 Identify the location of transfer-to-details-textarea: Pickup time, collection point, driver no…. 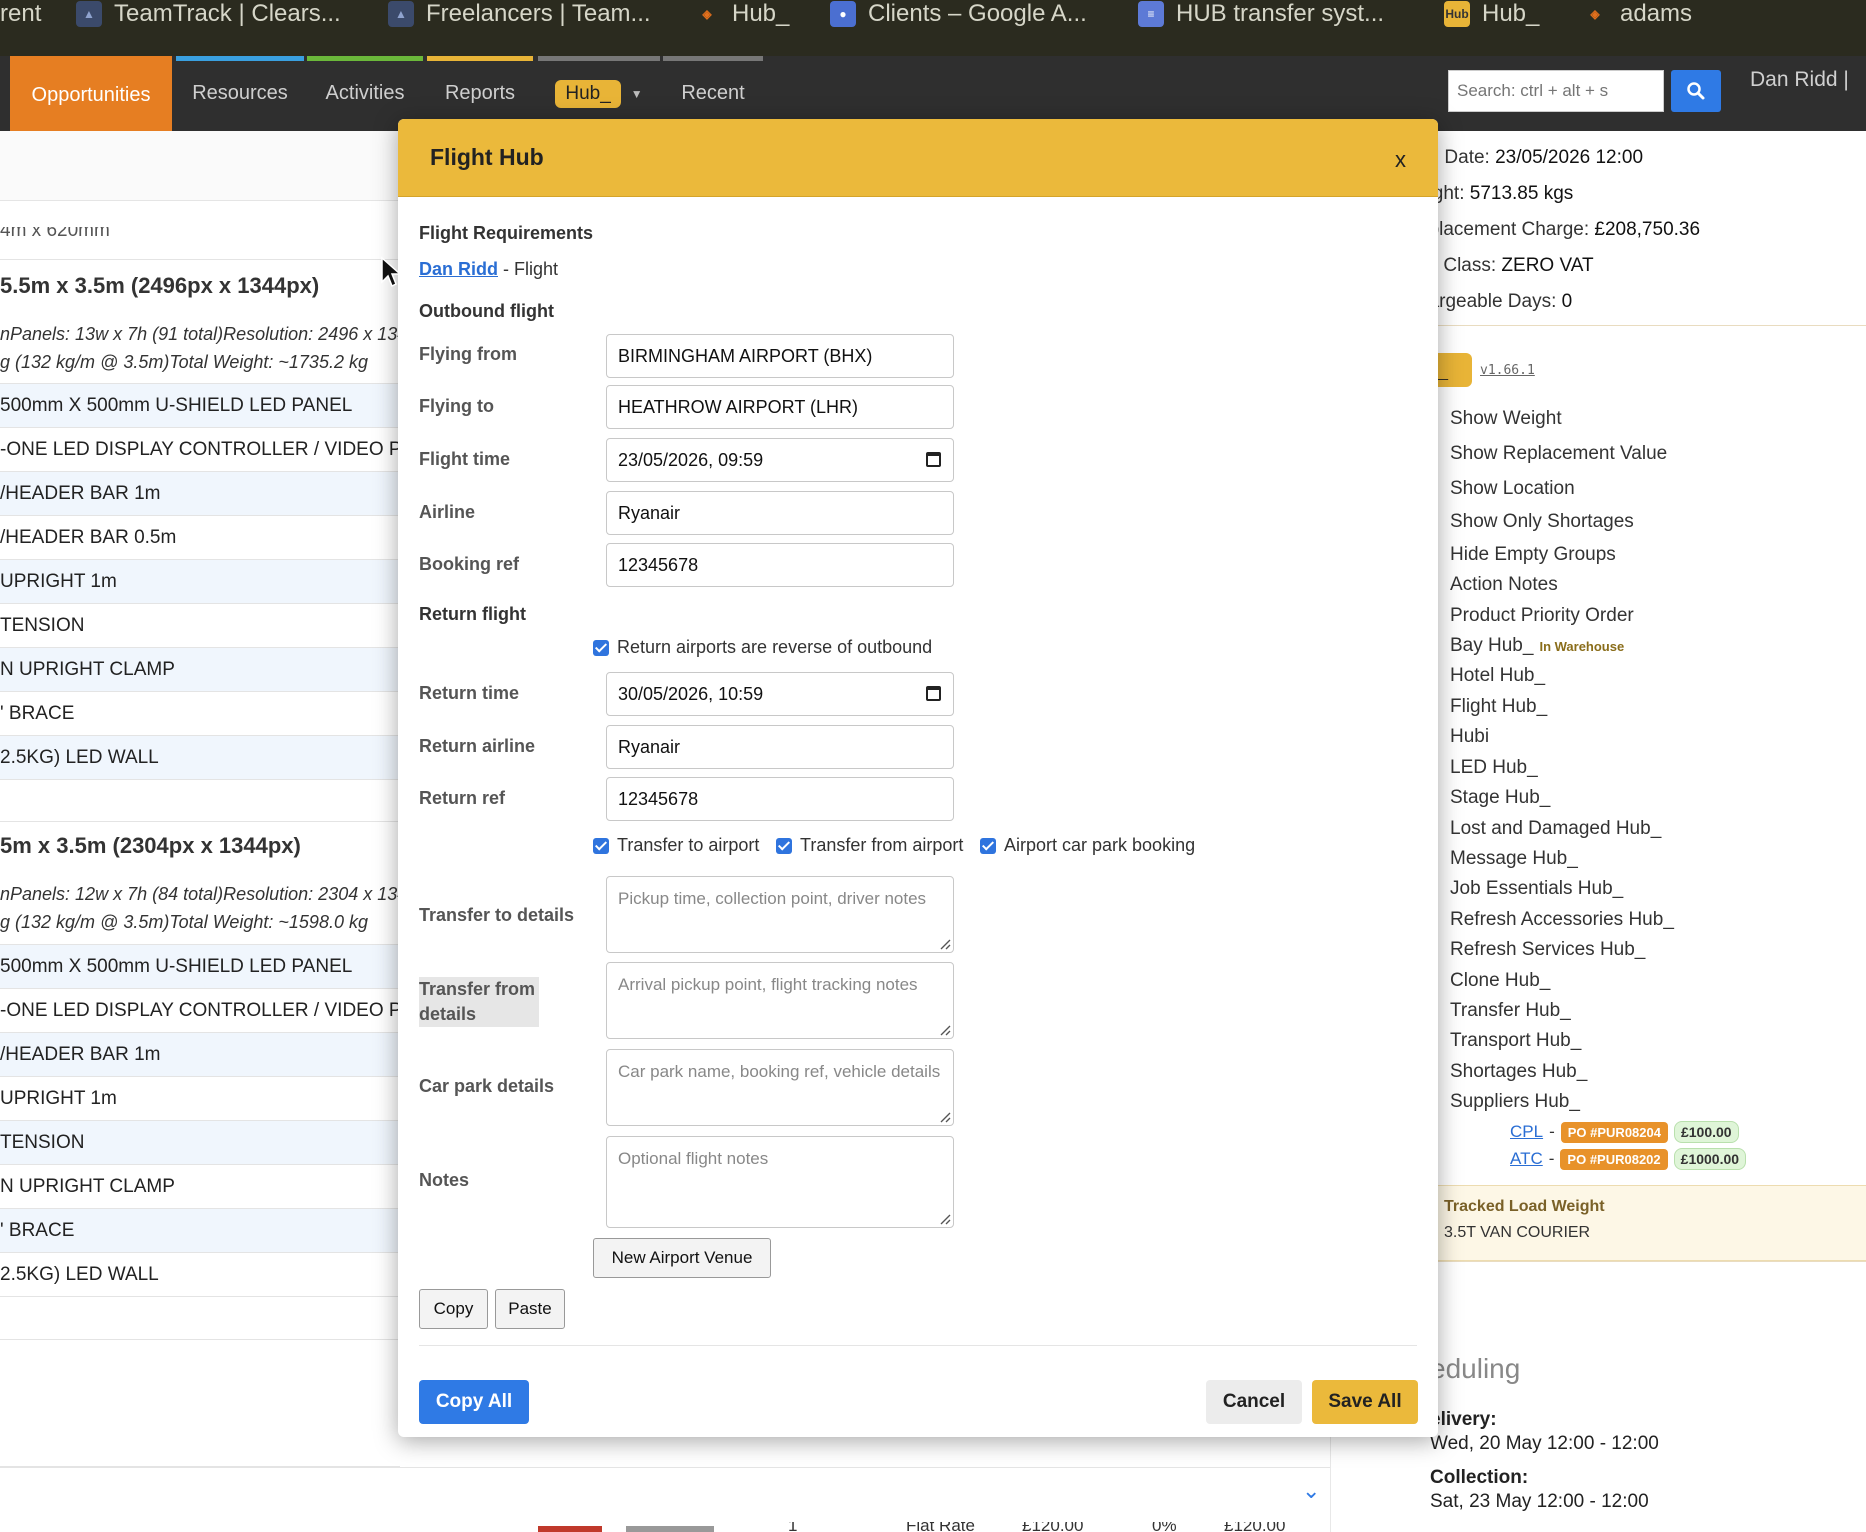
(780, 914).